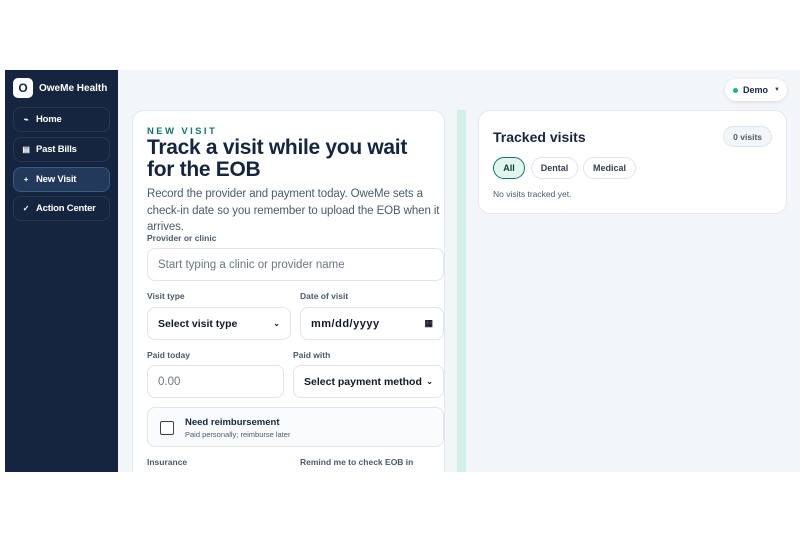 The height and width of the screenshot is (537, 806). I want to click on provider-label: Provider or clinic, so click(182, 238).